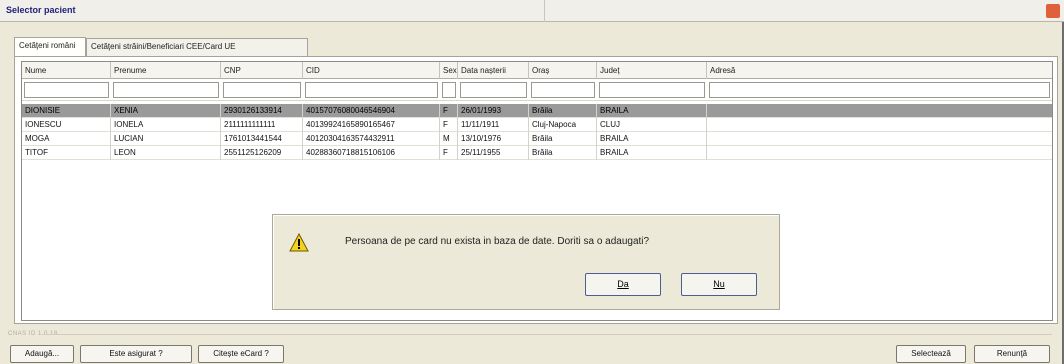 This screenshot has width=1064, height=364. What do you see at coordinates (493, 70) in the screenshot?
I see `column-header-birthdate: Data nașterii` at bounding box center [493, 70].